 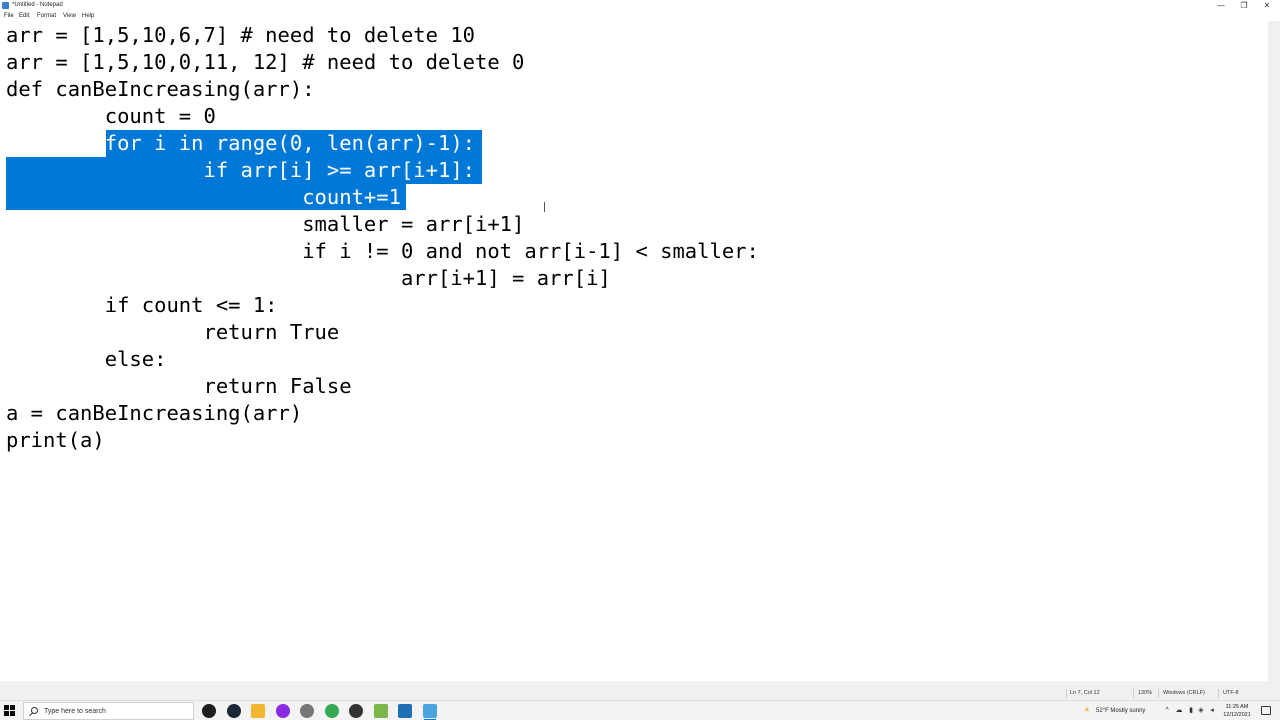 I want to click on notepadpp-icon, so click(x=381, y=711).